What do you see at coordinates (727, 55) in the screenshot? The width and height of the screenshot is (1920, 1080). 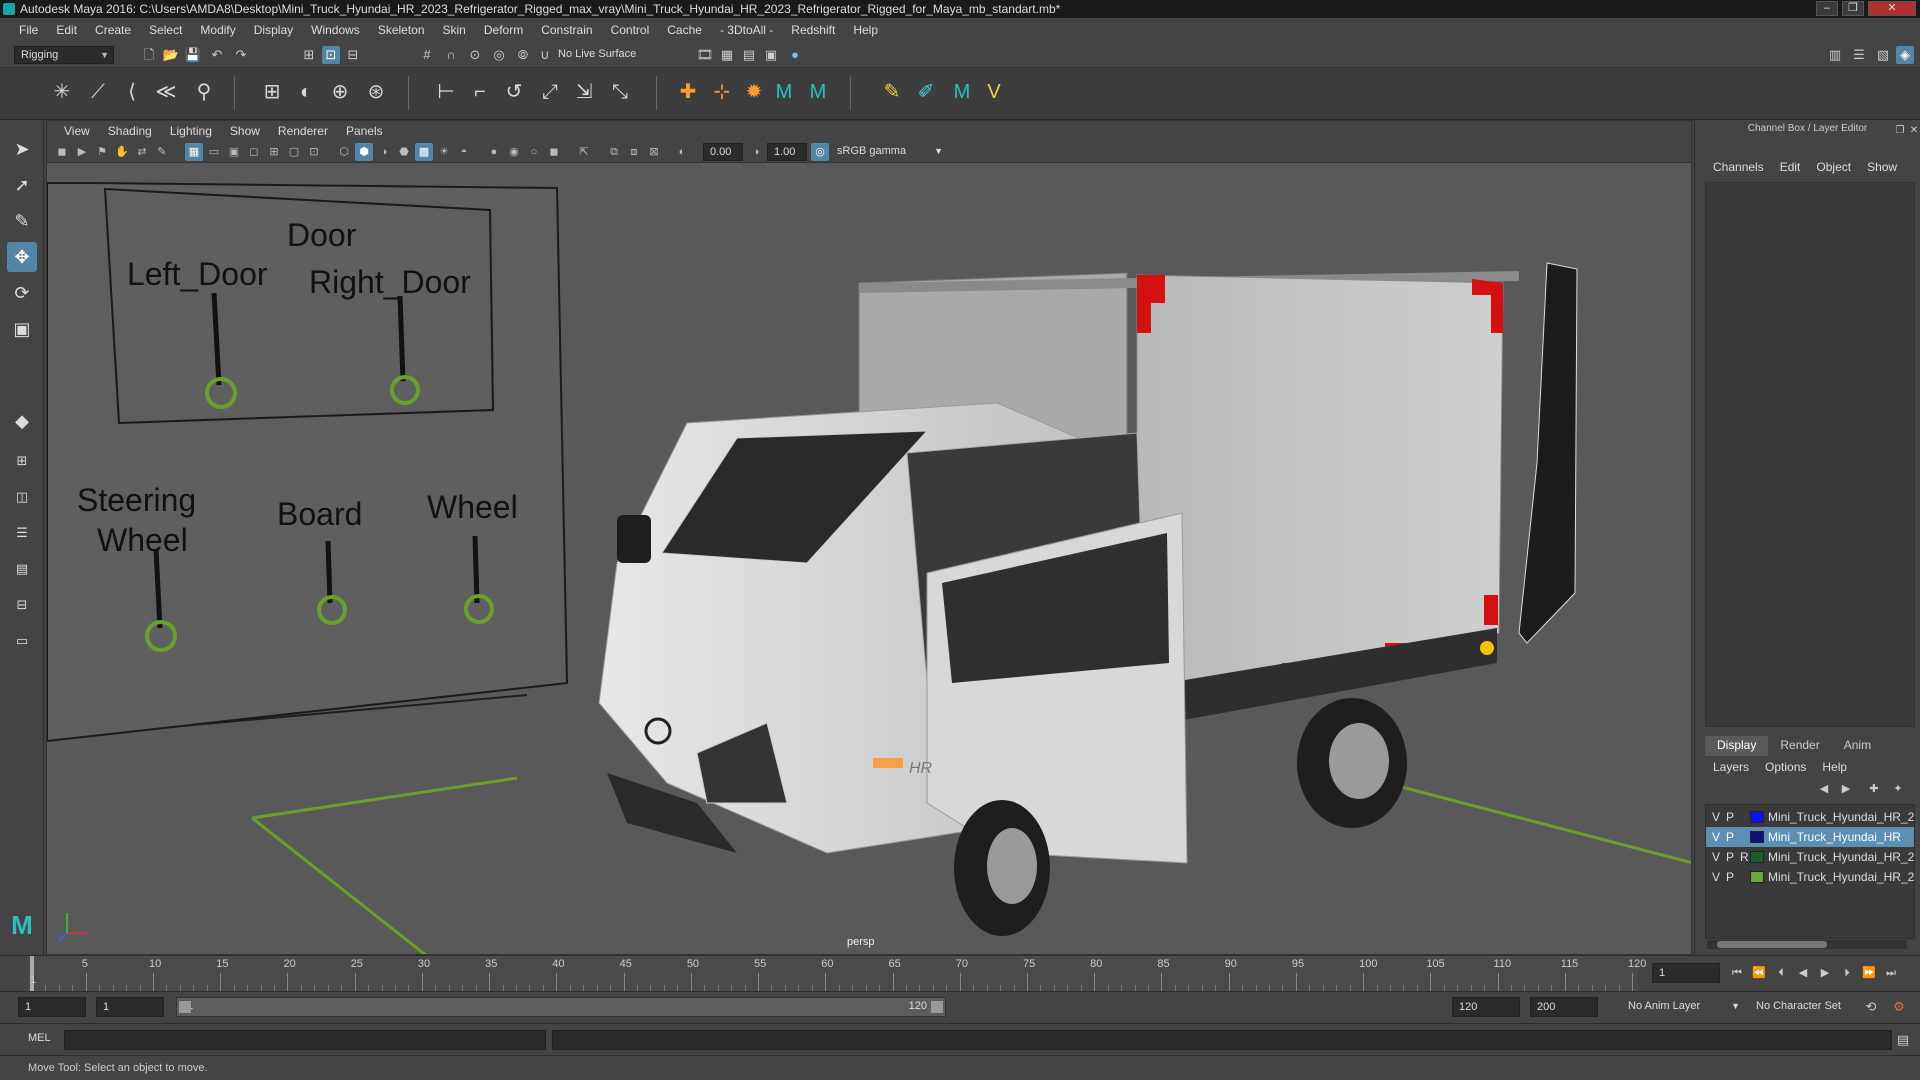 I see `render-current-icon: ▦` at bounding box center [727, 55].